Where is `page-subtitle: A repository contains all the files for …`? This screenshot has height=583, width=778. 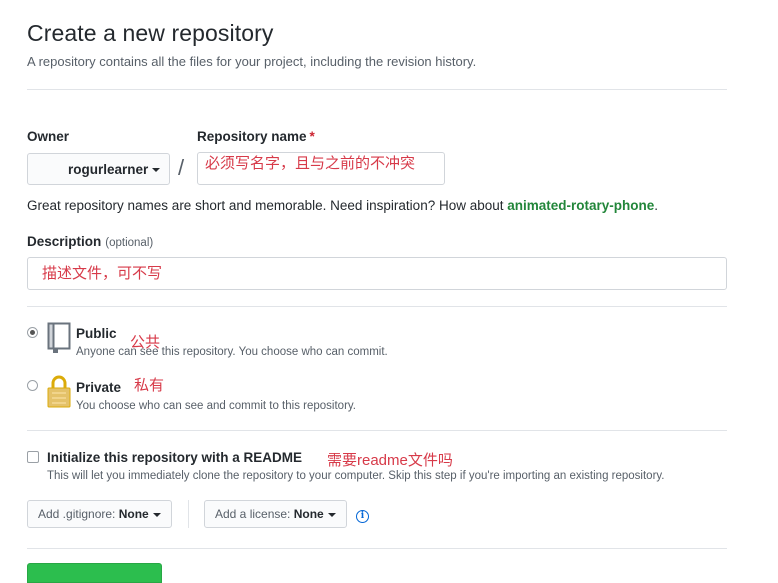
page-subtitle: A repository contains all the files for … is located at coordinates (252, 61).